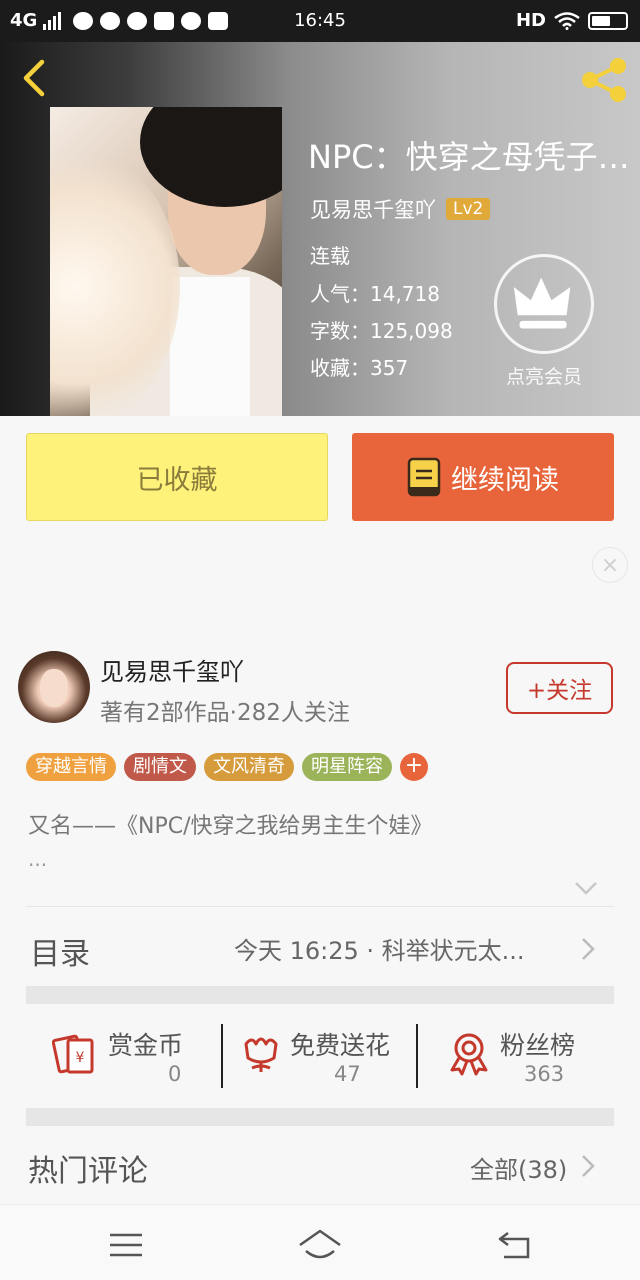  What do you see at coordinates (347, 767) in the screenshot?
I see `tag-item: 明星阵容` at bounding box center [347, 767].